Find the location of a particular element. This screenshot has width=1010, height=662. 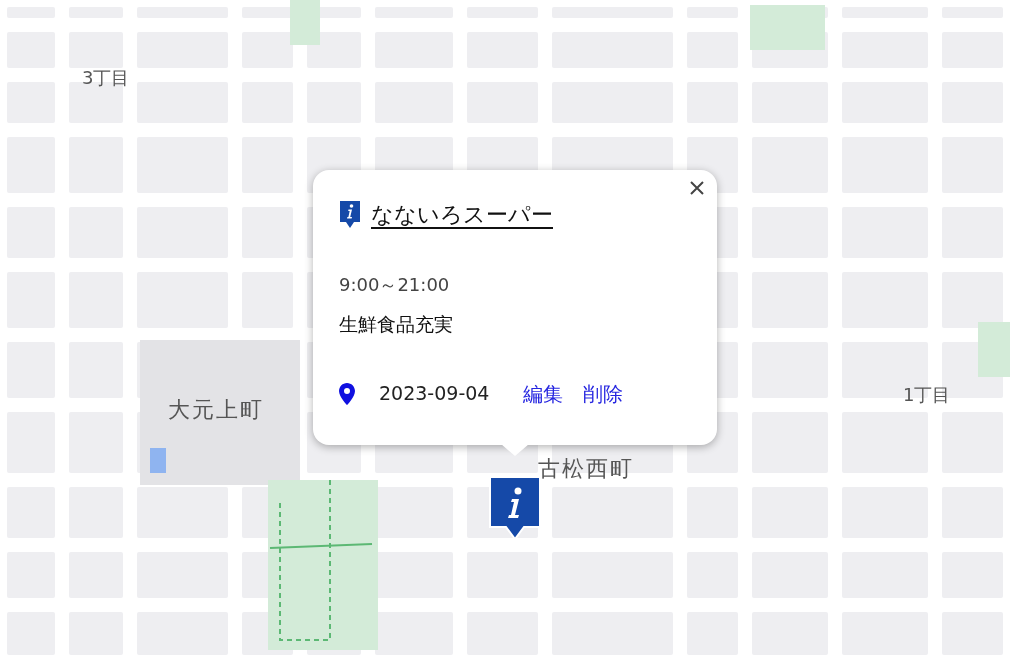

info-marker-icon is located at coordinates (350, 214).